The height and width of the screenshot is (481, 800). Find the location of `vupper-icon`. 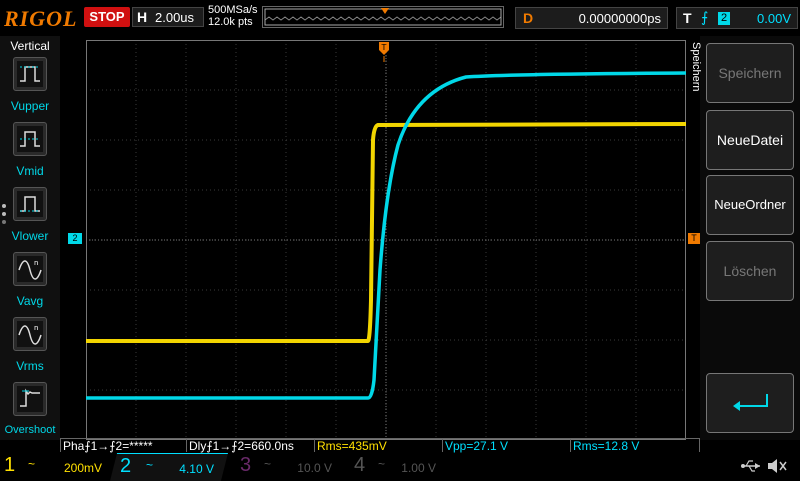

vupper-icon is located at coordinates (30, 74).